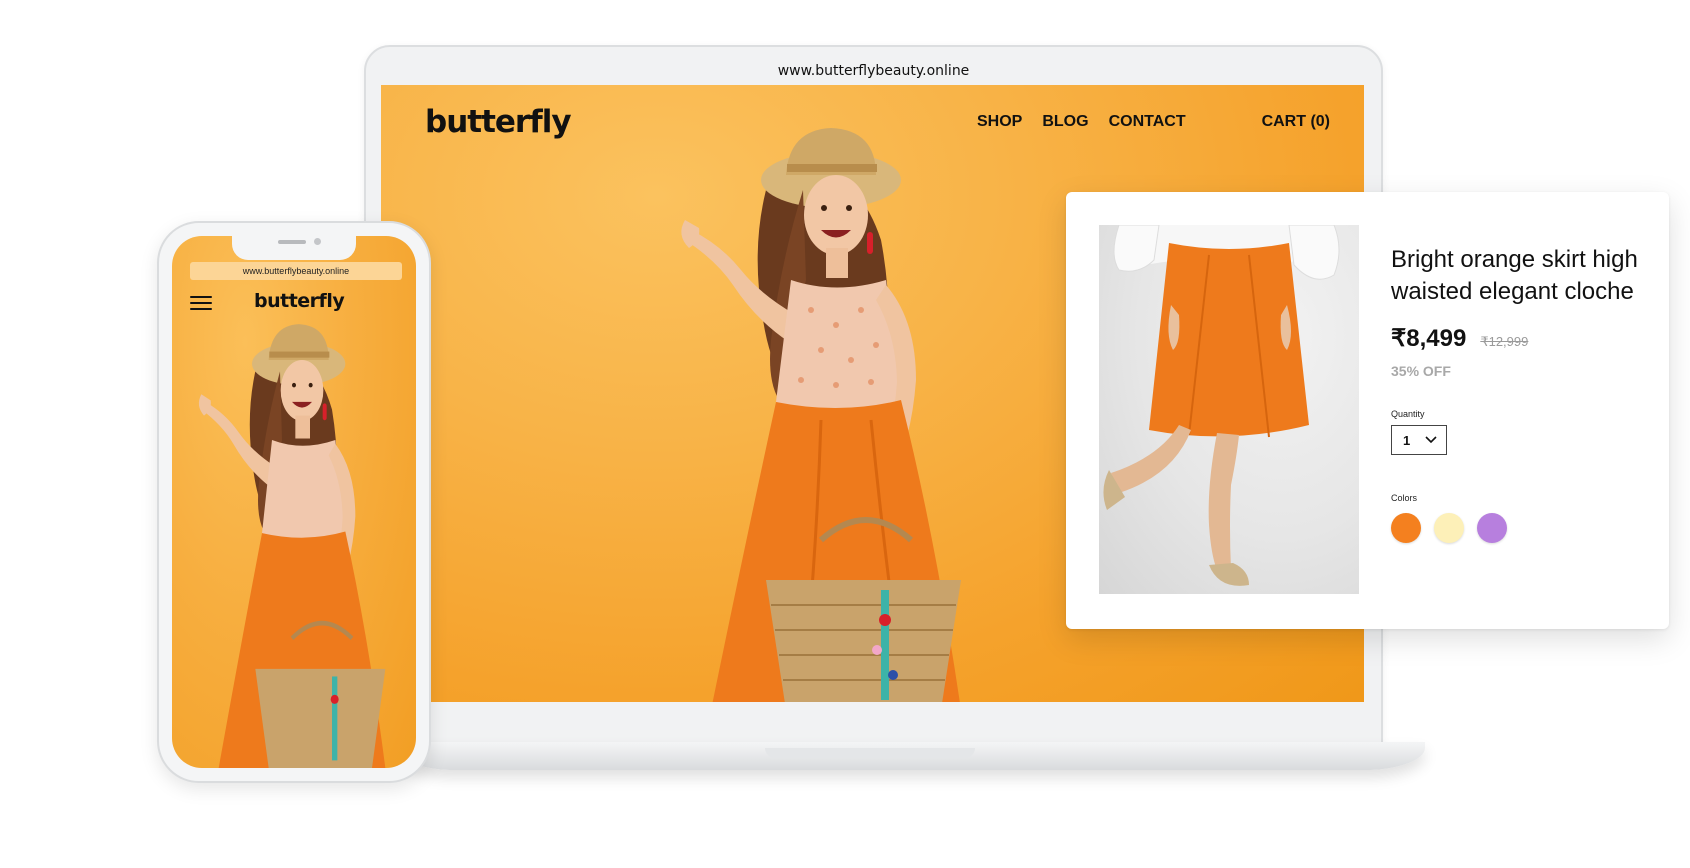  I want to click on price-row: ₹8,499 ₹12,999, so click(1521, 338).